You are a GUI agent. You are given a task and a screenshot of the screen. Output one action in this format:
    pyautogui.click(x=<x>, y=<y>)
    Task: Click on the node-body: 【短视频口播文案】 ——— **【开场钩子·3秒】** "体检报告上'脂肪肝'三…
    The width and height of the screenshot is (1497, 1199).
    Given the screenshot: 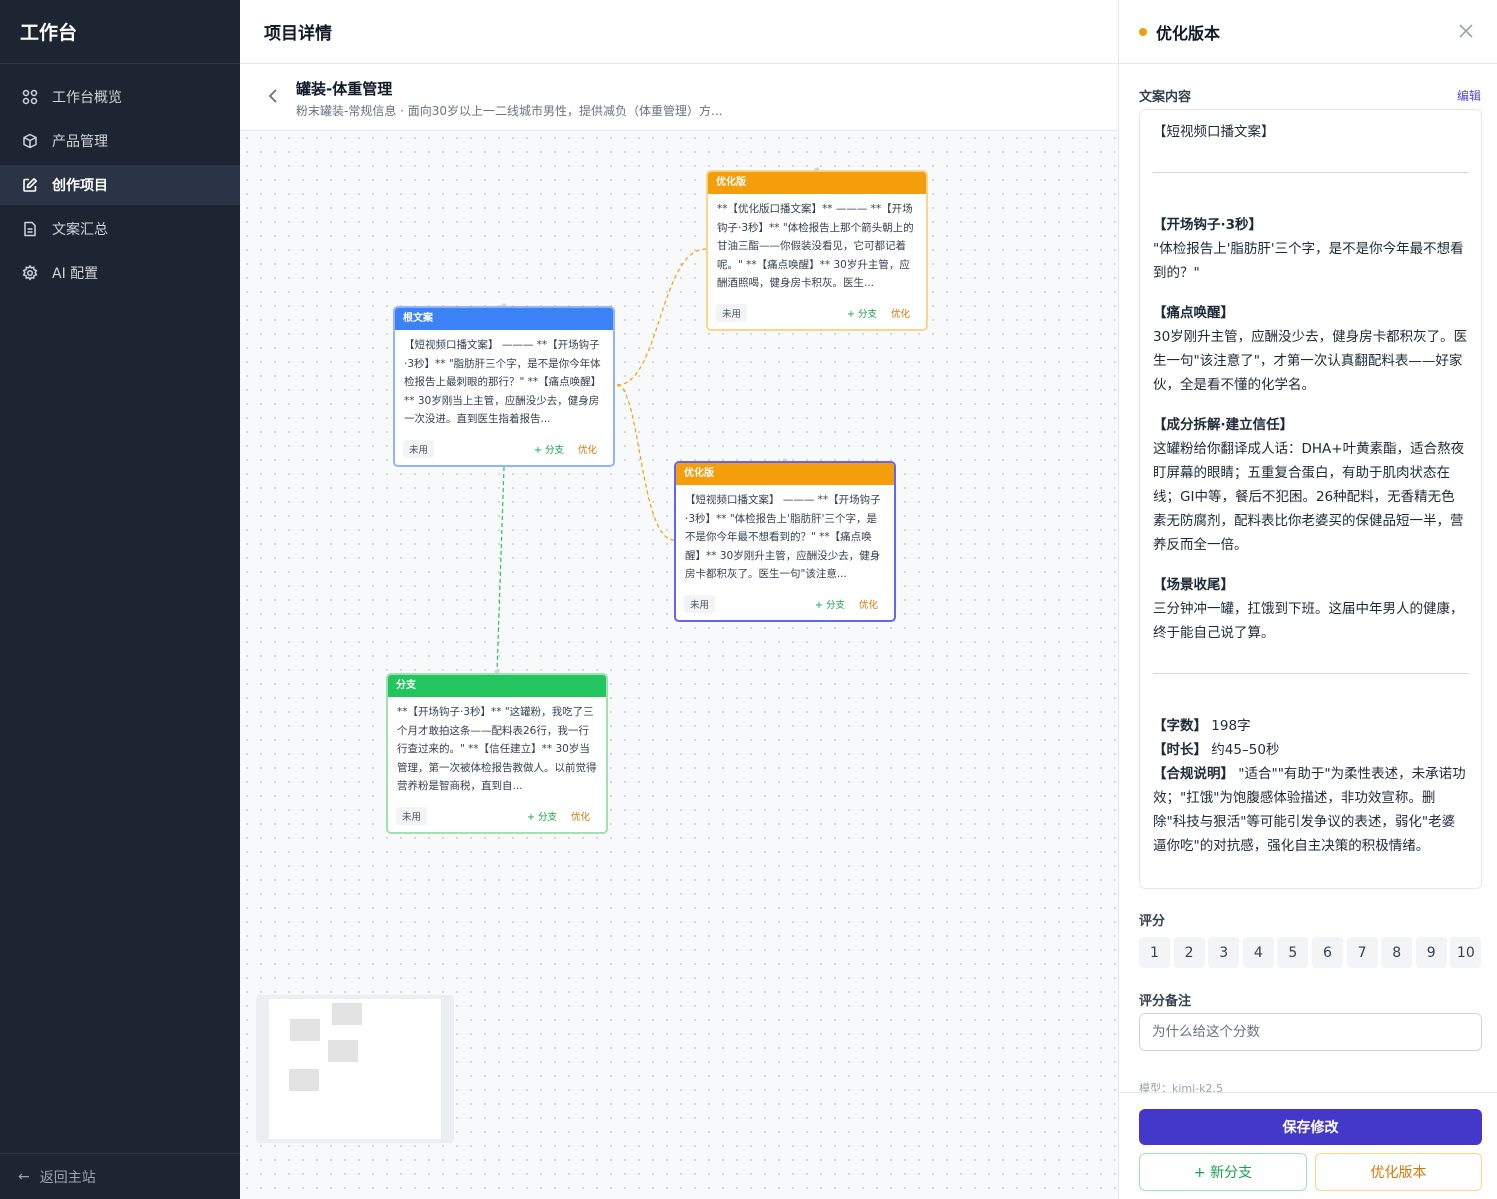 What is the action you would take?
    pyautogui.click(x=783, y=537)
    